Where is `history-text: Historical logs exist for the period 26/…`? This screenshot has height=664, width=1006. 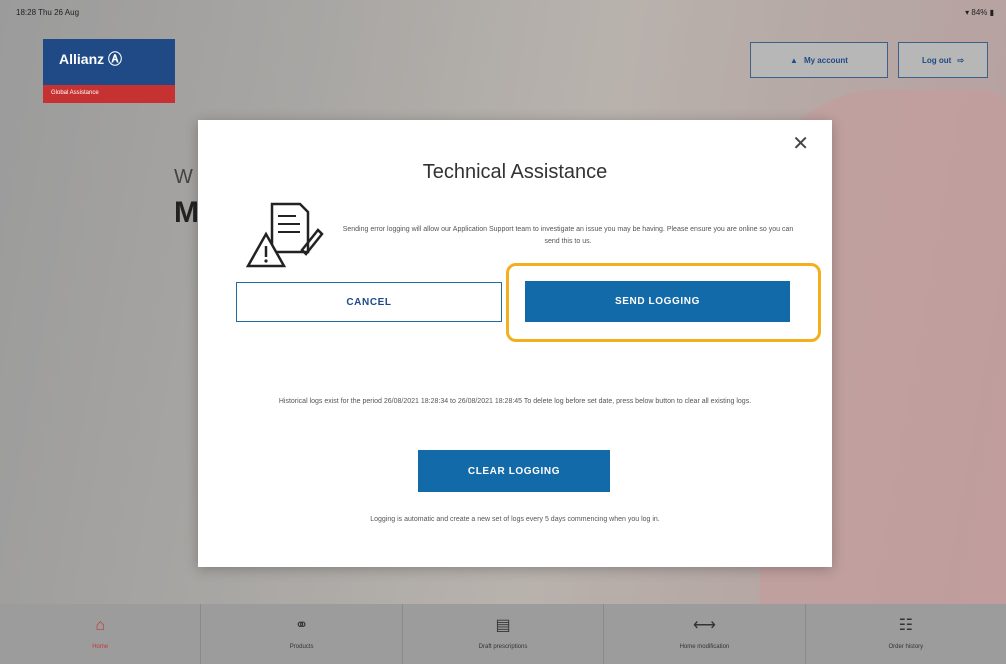 history-text: Historical logs exist for the period 26/… is located at coordinates (515, 401).